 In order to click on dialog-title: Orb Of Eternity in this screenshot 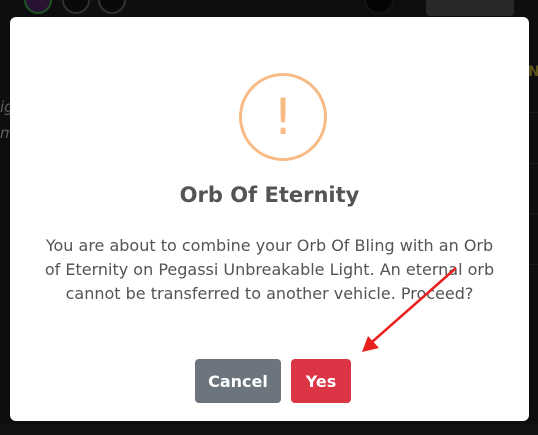, I will do `click(269, 195)`.